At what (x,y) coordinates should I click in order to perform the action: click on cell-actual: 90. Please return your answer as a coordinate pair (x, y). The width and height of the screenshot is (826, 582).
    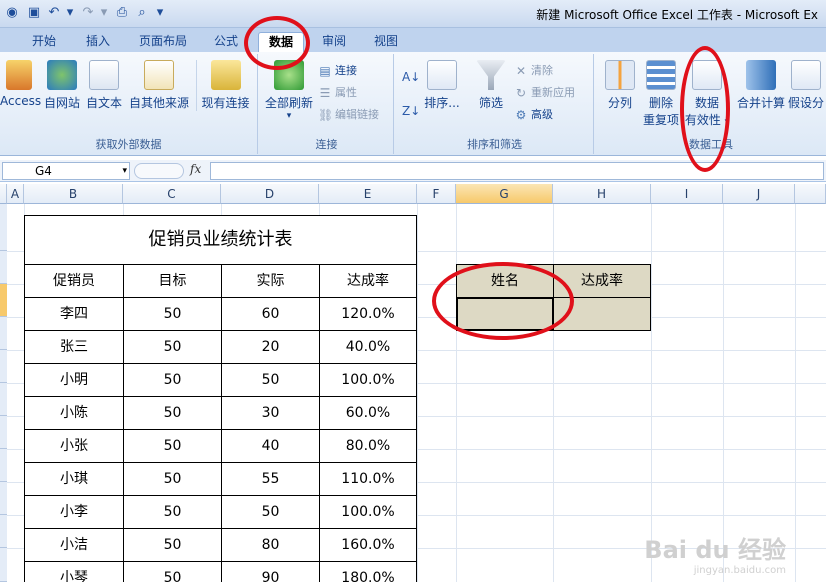
    Looking at the image, I should click on (270, 571).